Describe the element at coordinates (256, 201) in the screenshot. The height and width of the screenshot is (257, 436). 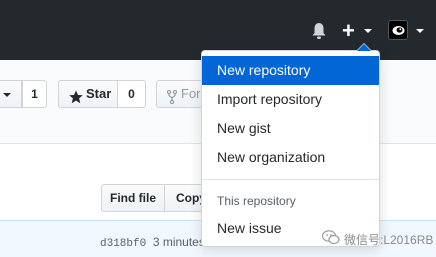
I see `menu-section-header: This repository` at that location.